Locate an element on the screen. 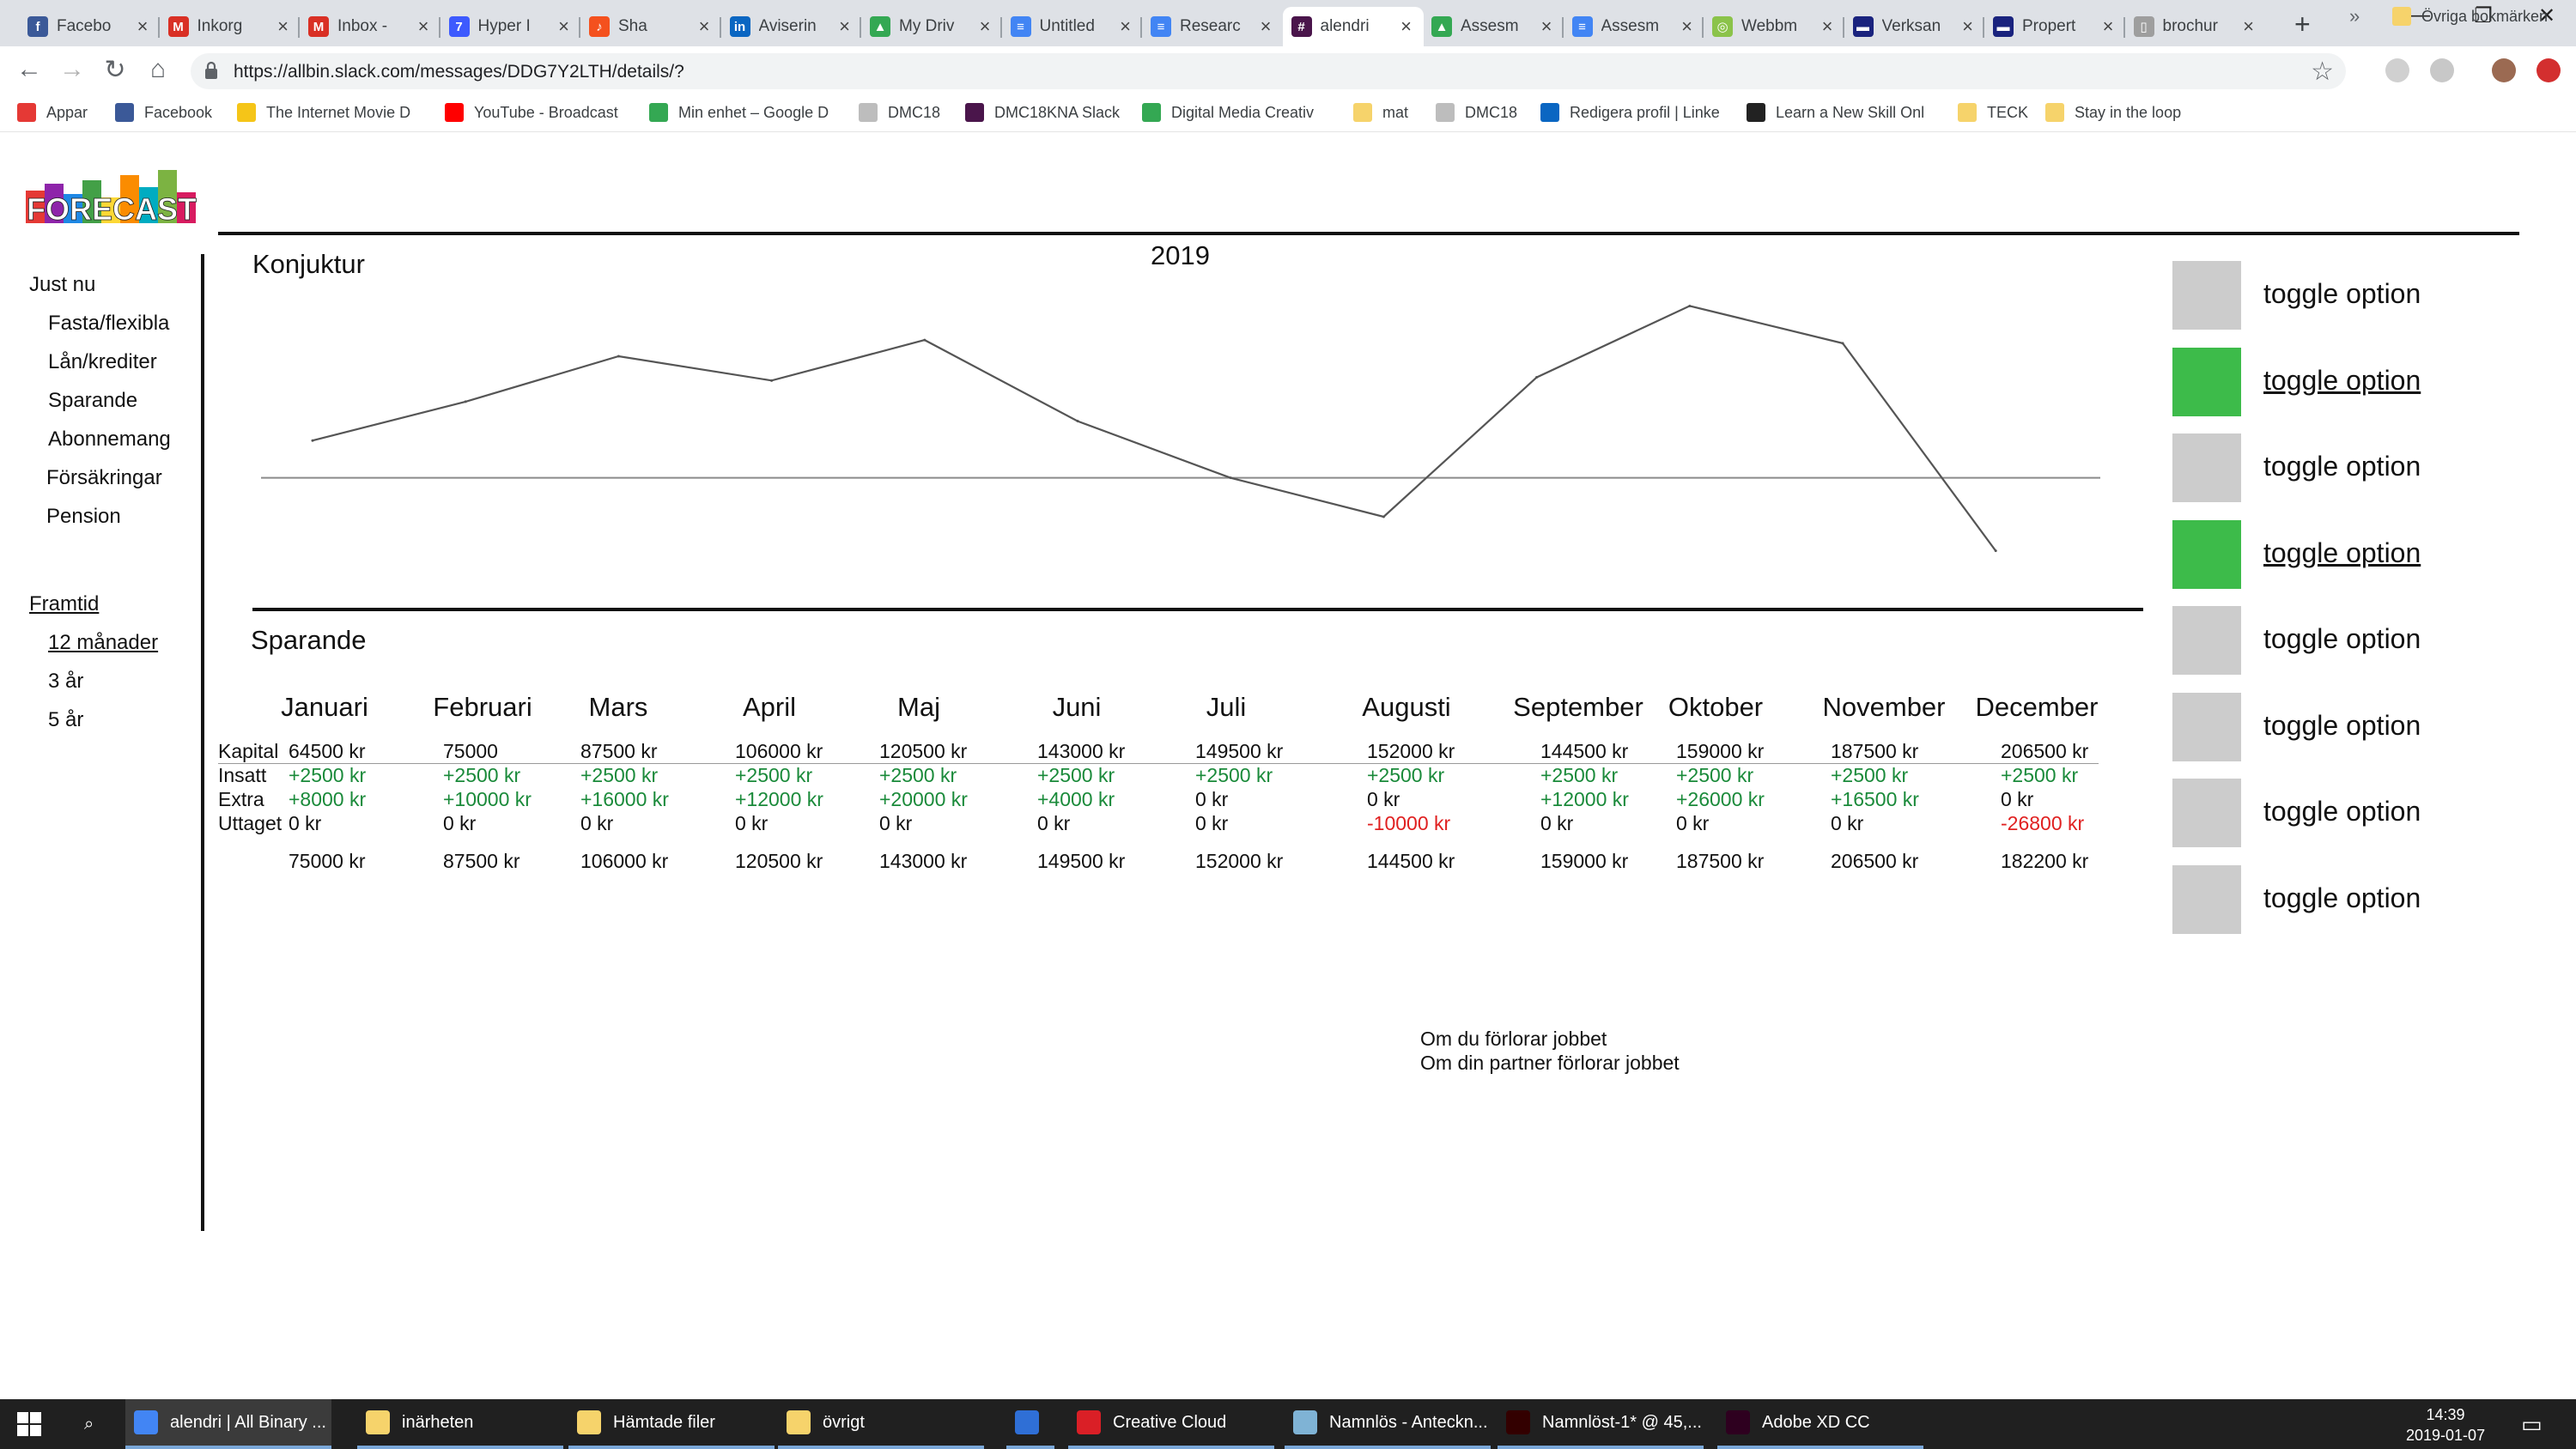 This screenshot has height=1449, width=2576. sidebar-item-5-years: 5 år is located at coordinates (66, 720).